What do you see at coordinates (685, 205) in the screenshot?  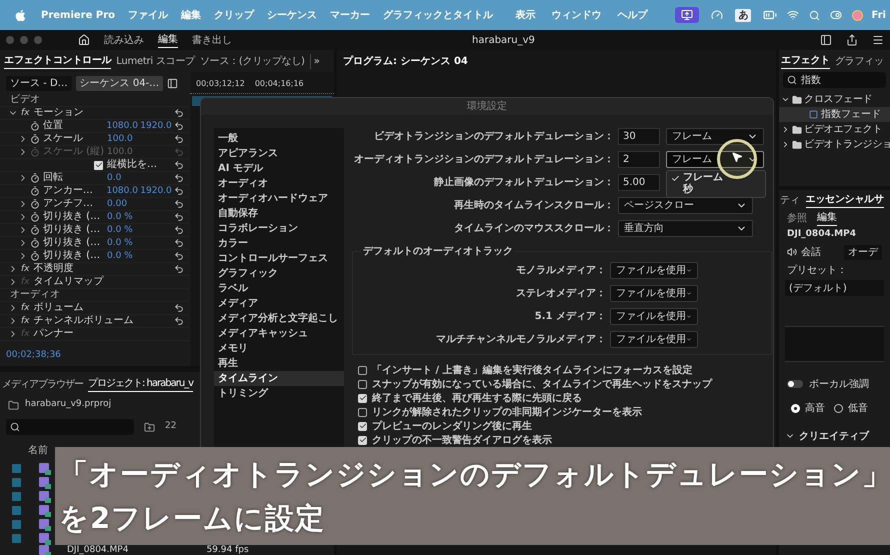 I see `scroll-dropdown: ページスクロー` at bounding box center [685, 205].